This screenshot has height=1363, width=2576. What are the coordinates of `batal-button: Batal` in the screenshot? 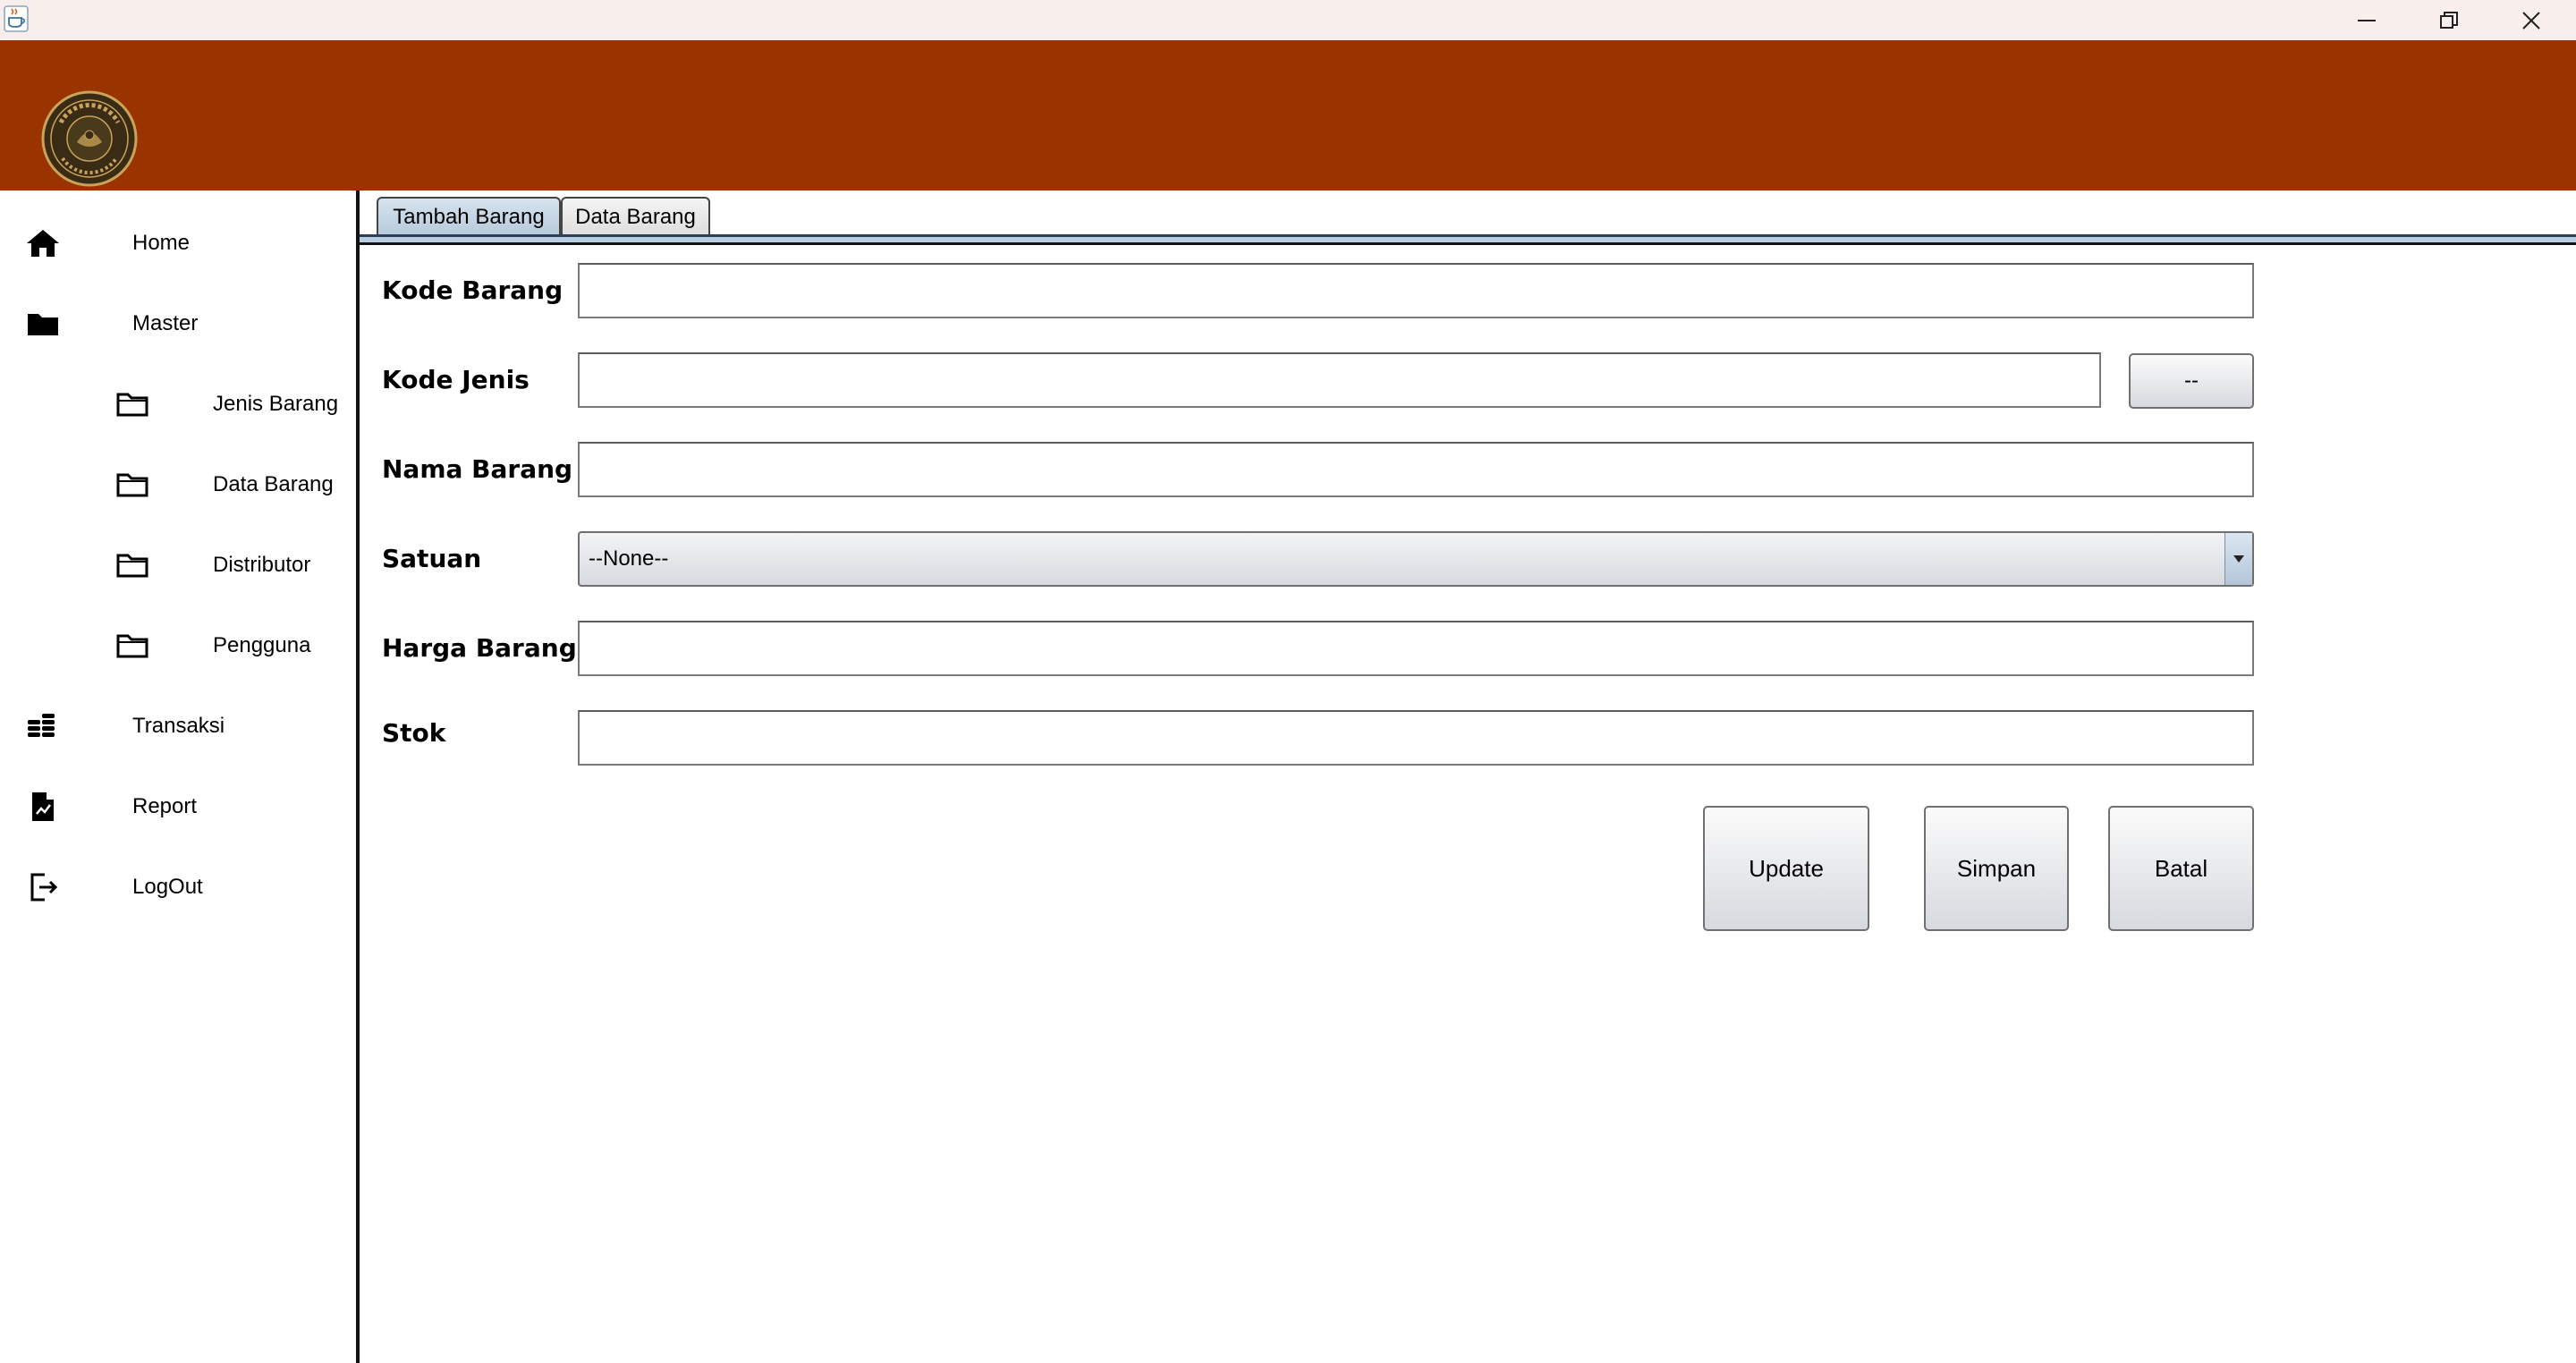 It's located at (2181, 869).